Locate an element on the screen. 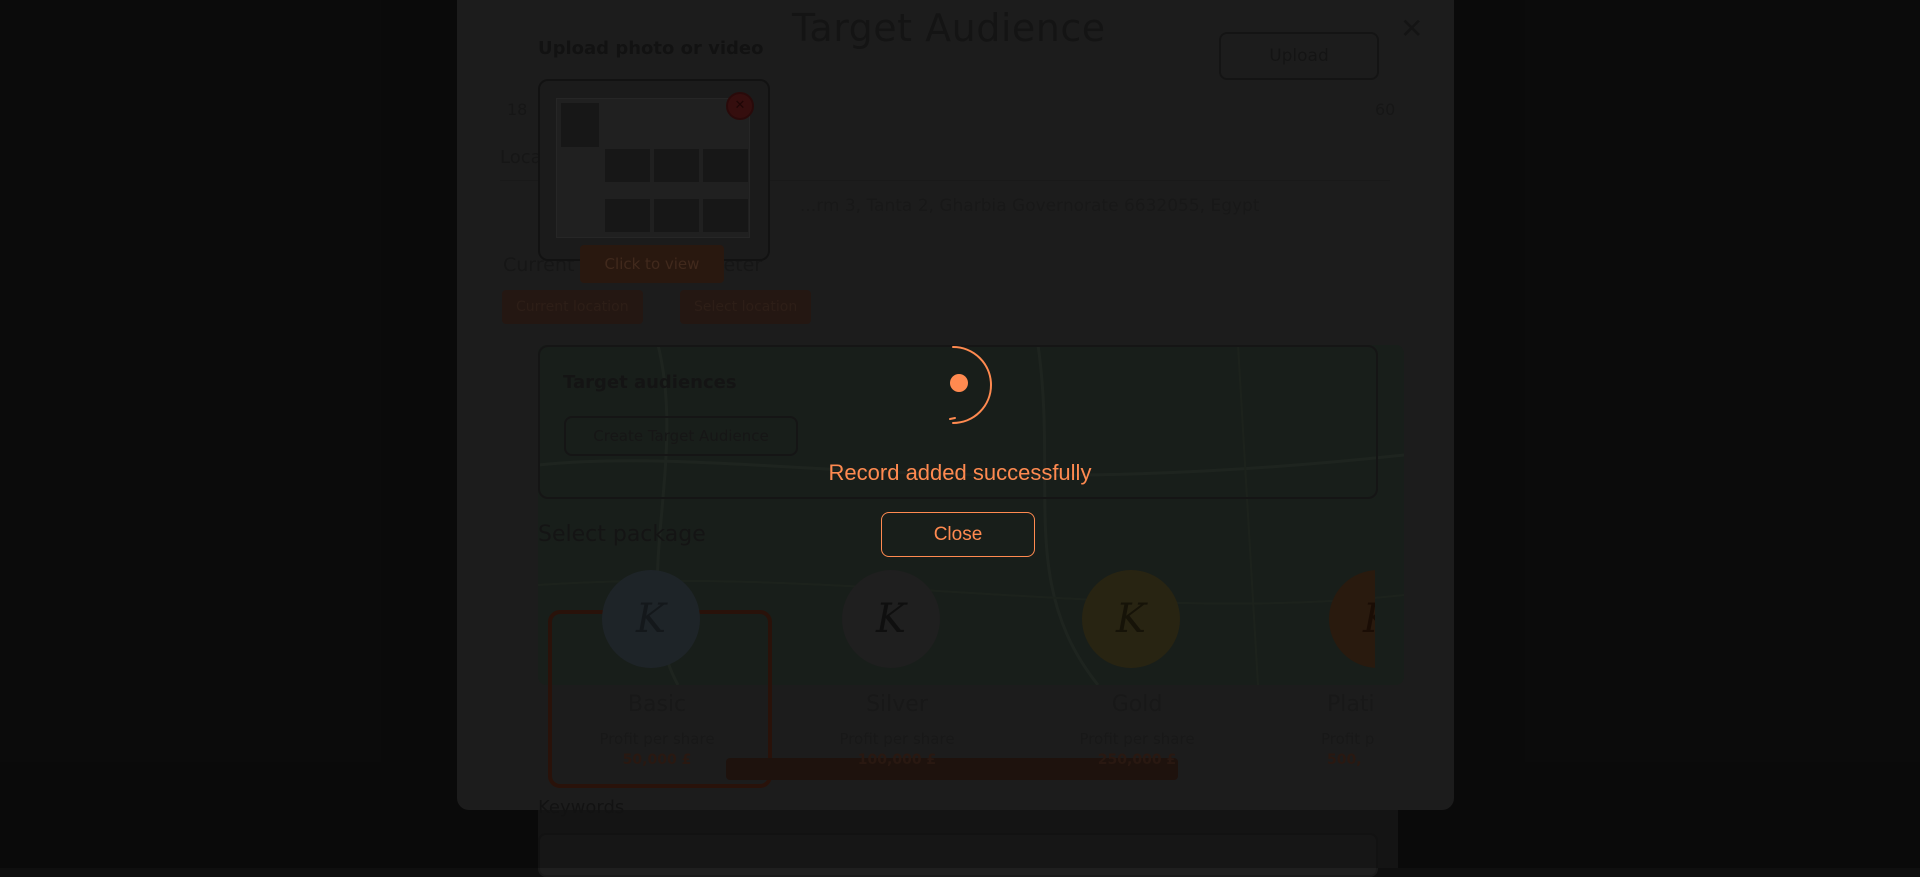 The image size is (1920, 877). success-message: Record added successfully is located at coordinates (960, 472).